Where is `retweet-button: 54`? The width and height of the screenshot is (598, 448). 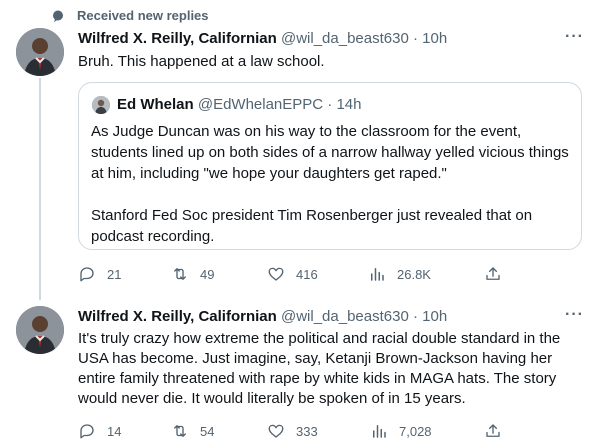
retweet-button: 54 is located at coordinates (192, 431).